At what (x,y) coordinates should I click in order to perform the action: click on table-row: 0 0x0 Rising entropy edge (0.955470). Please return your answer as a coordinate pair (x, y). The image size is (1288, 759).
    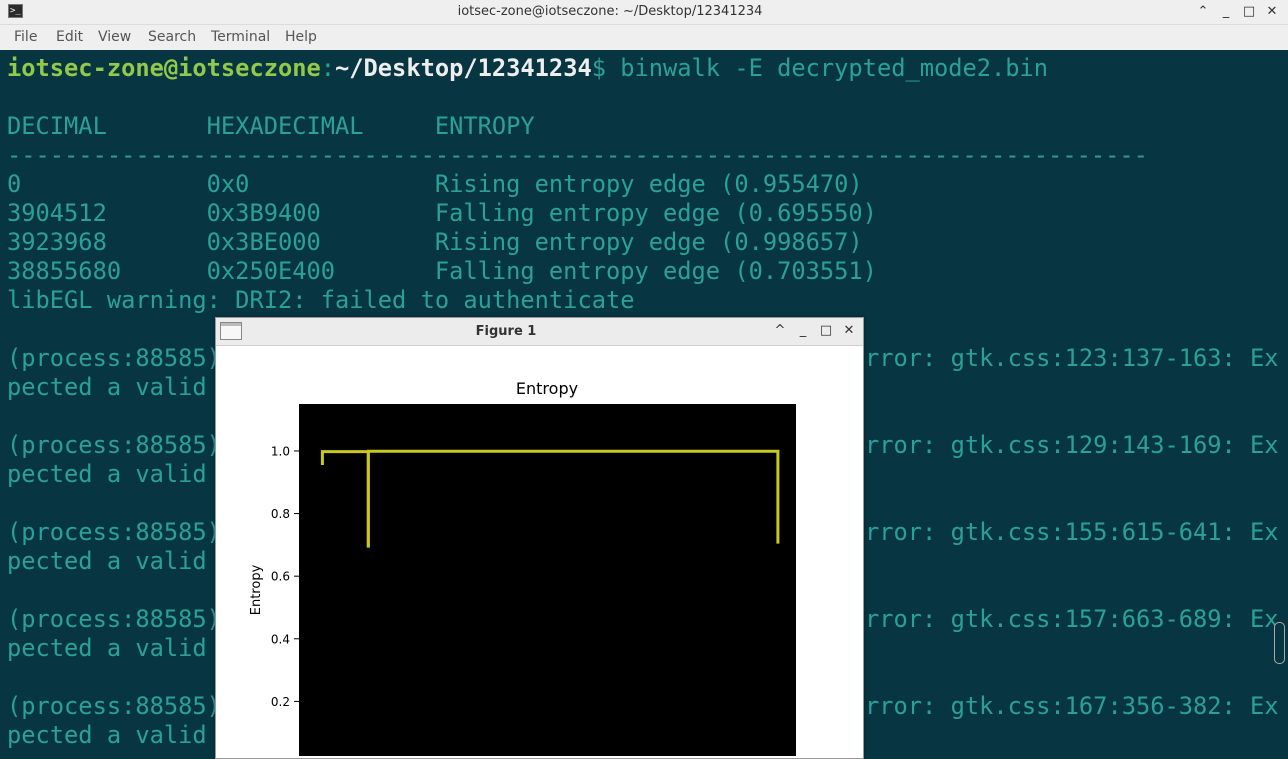
    Looking at the image, I should click on (435, 184).